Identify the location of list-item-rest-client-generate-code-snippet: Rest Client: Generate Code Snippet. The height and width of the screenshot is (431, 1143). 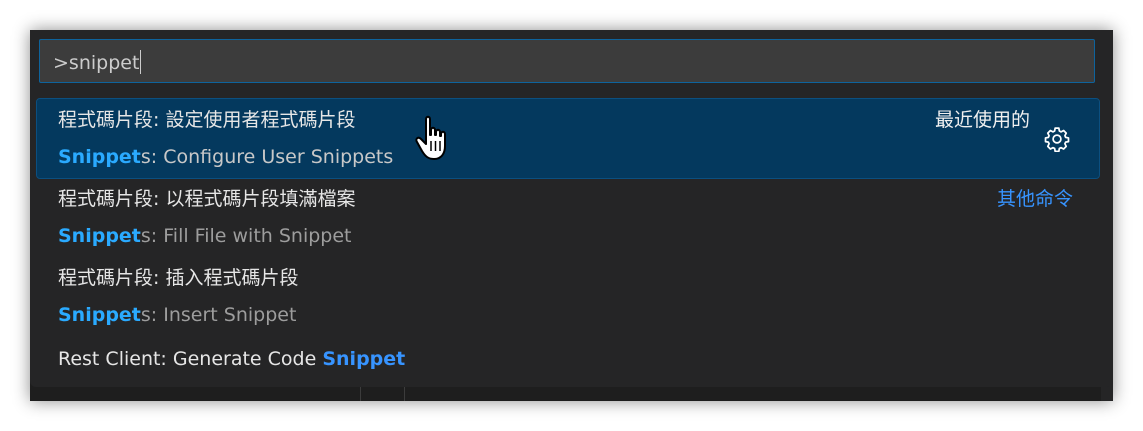
(568, 357).